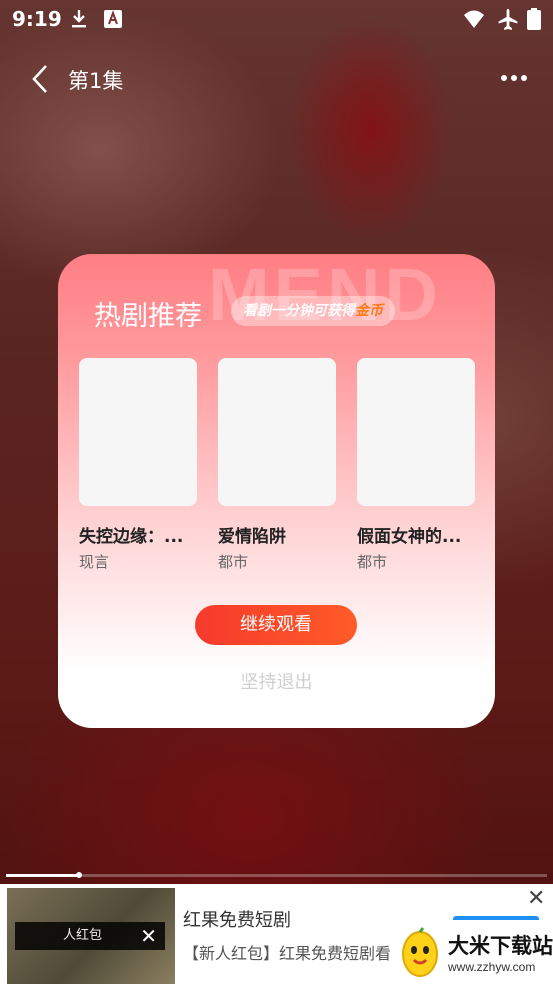 Image resolution: width=553 pixels, height=984 pixels. I want to click on ad-description: 【新人红包】红果免费短剧看, so click(287, 953).